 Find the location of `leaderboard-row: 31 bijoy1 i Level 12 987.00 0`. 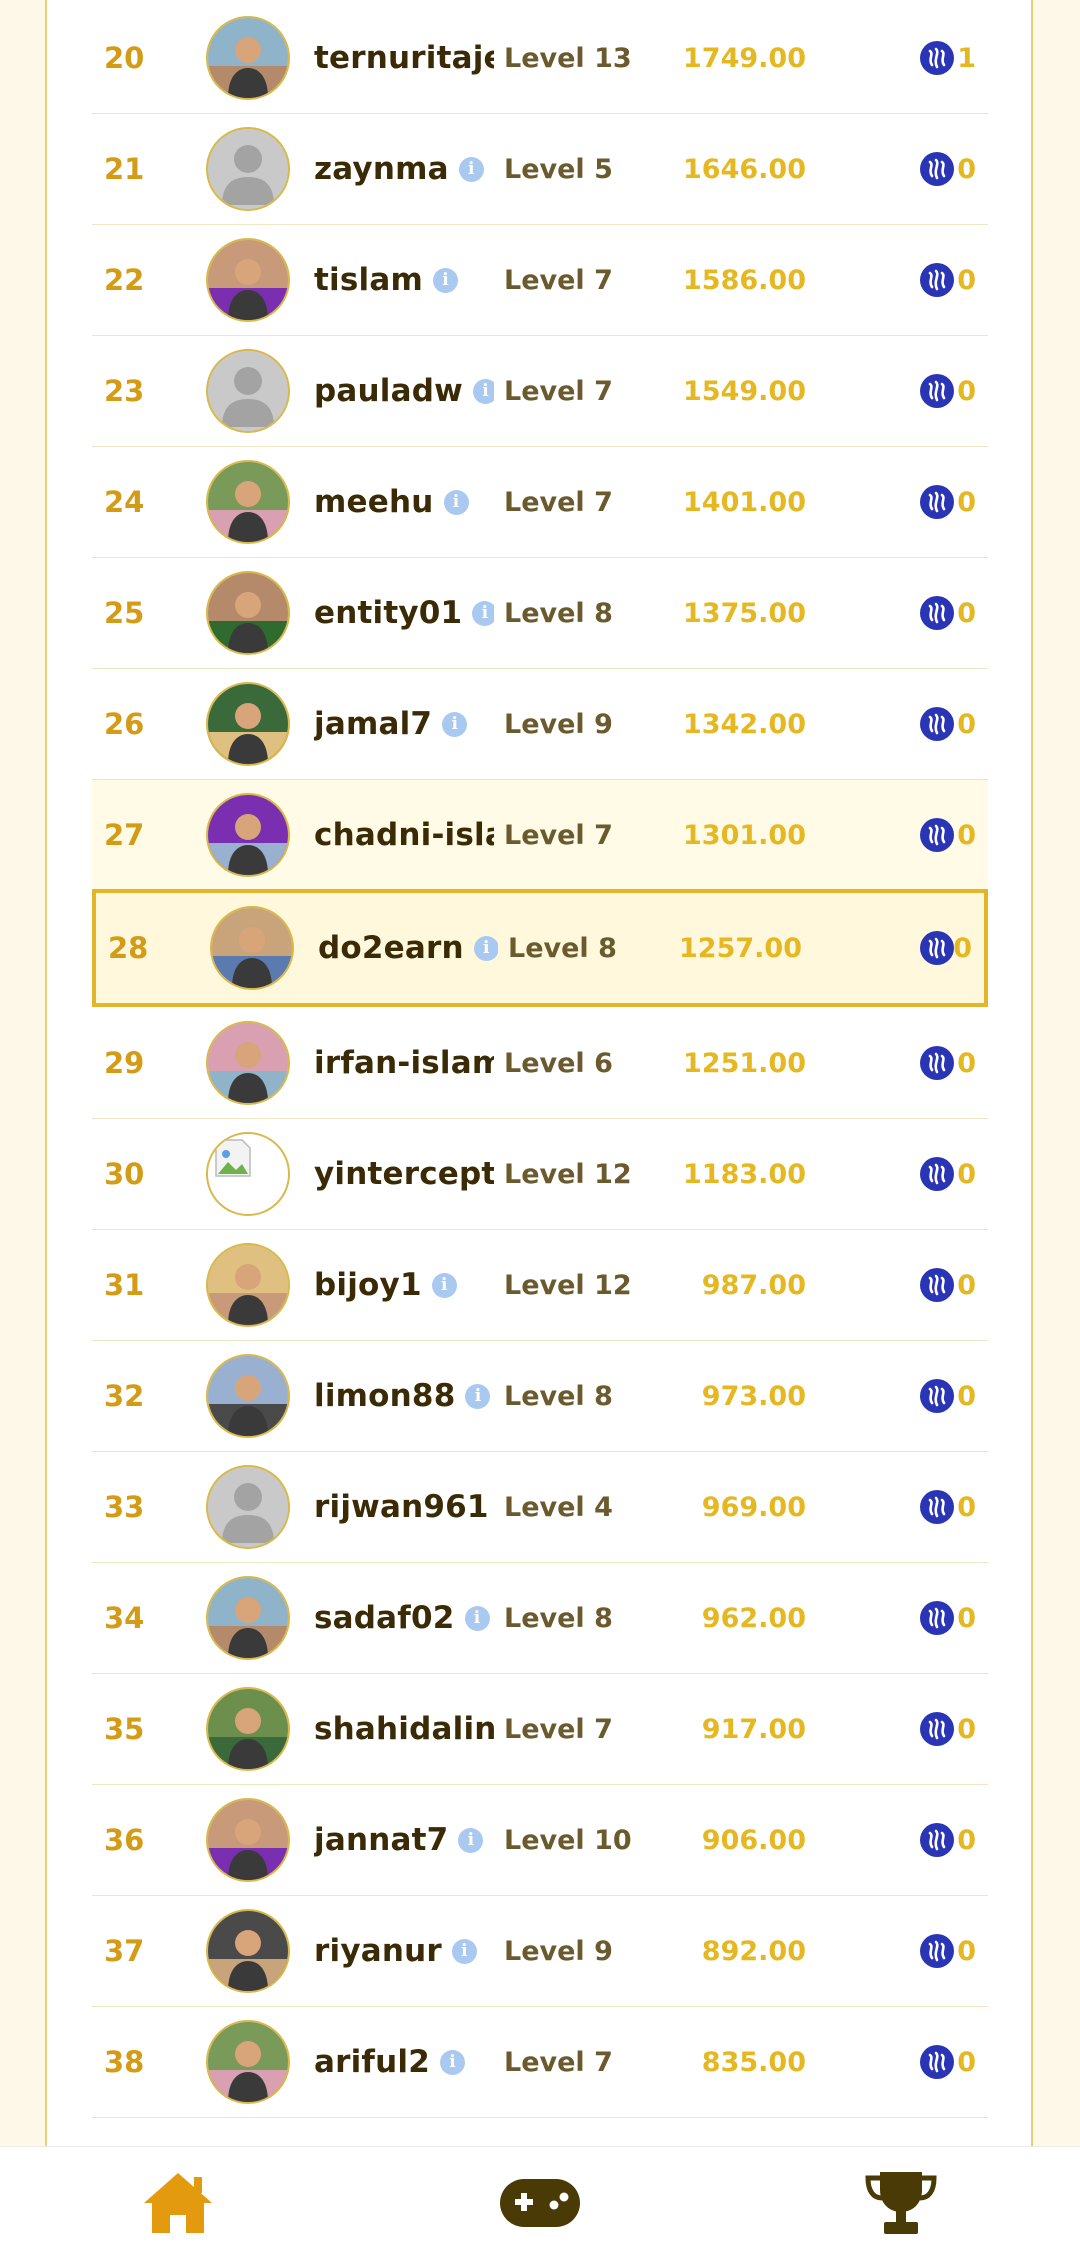

leaderboard-row: 31 bijoy1 i Level 12 987.00 0 is located at coordinates (540, 1285).